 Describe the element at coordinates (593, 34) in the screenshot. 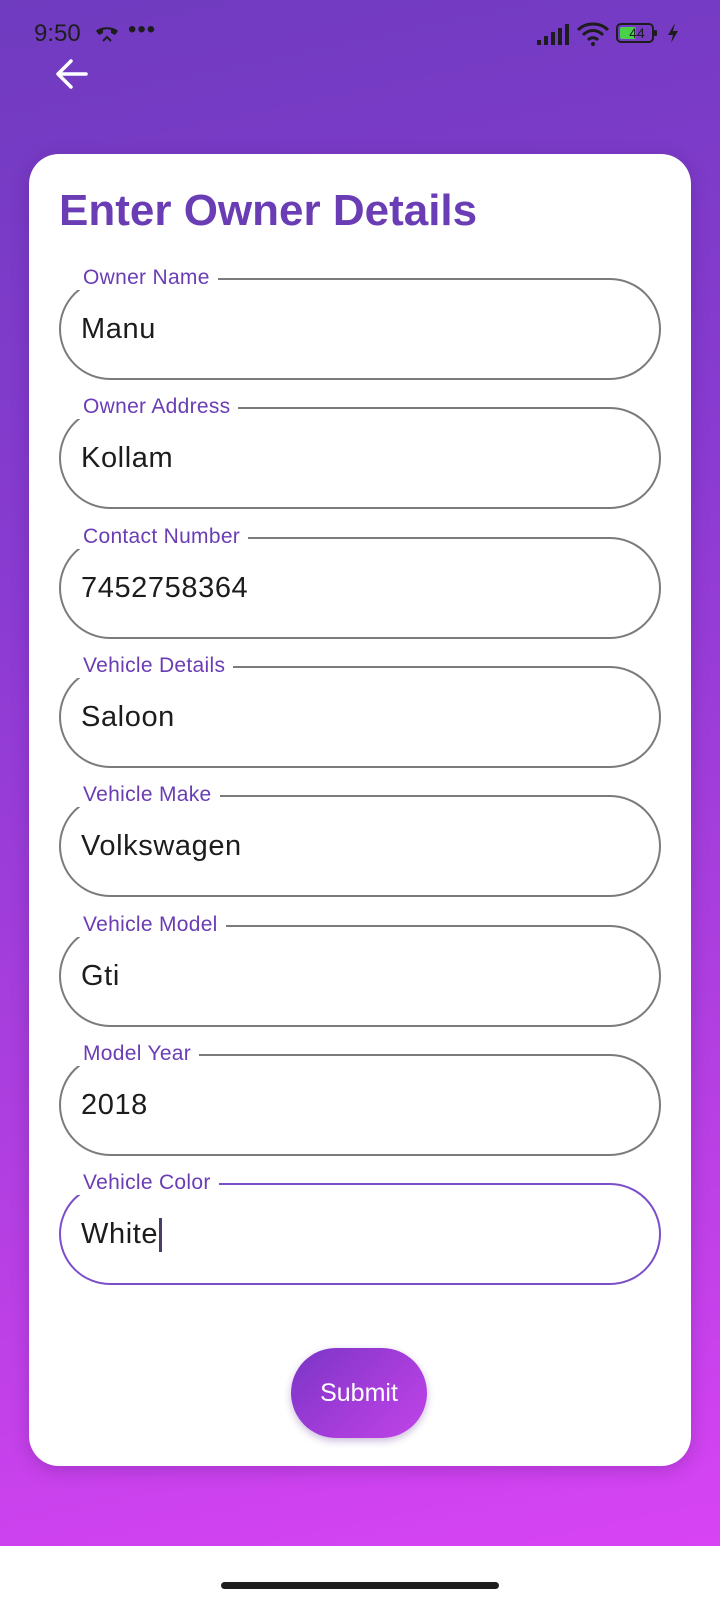

I see `wifi-icon` at that location.